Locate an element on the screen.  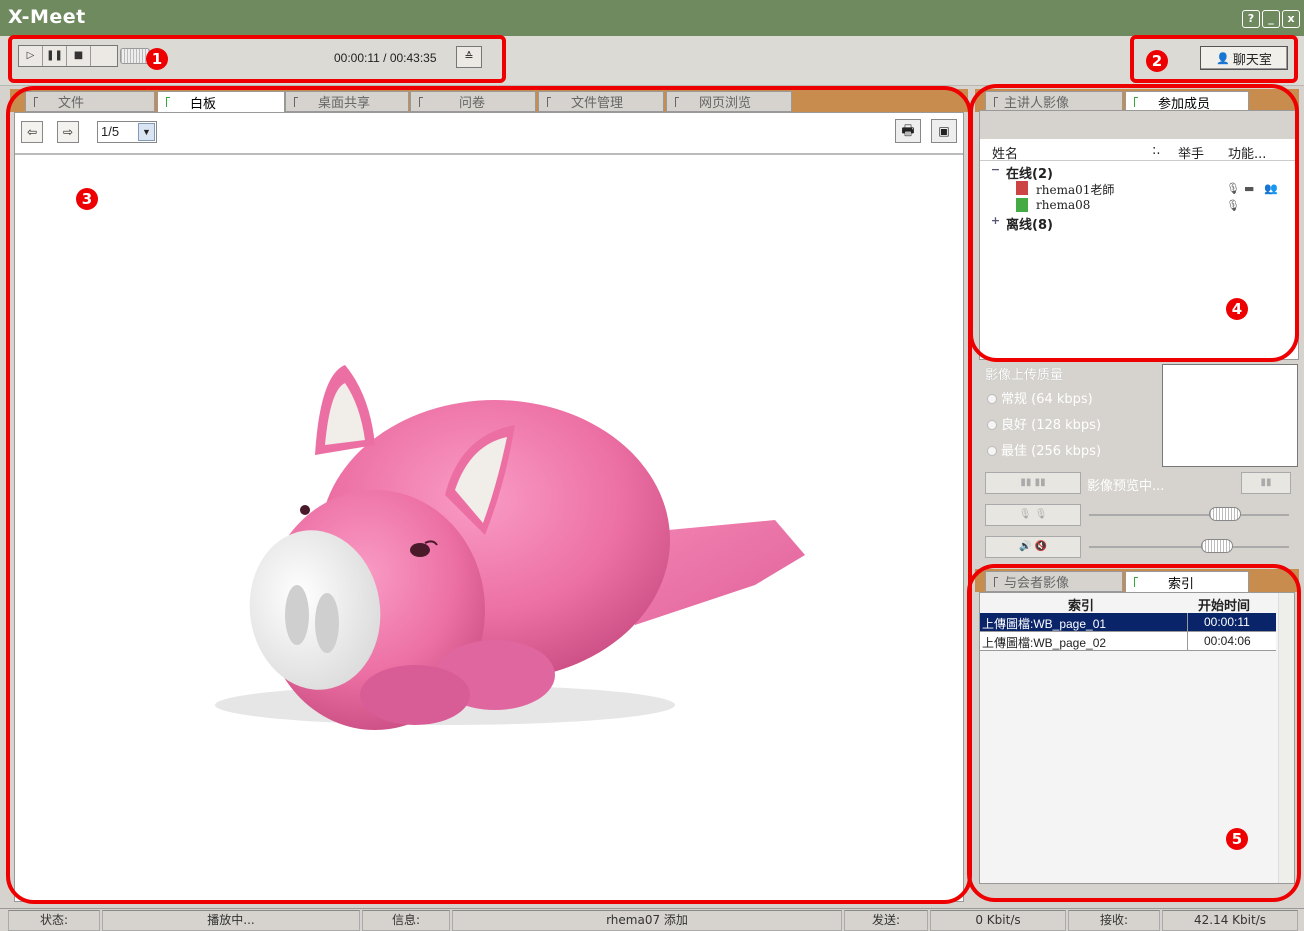
microphone-buttons: 🎙 🎙 is located at coordinates (1033, 515).